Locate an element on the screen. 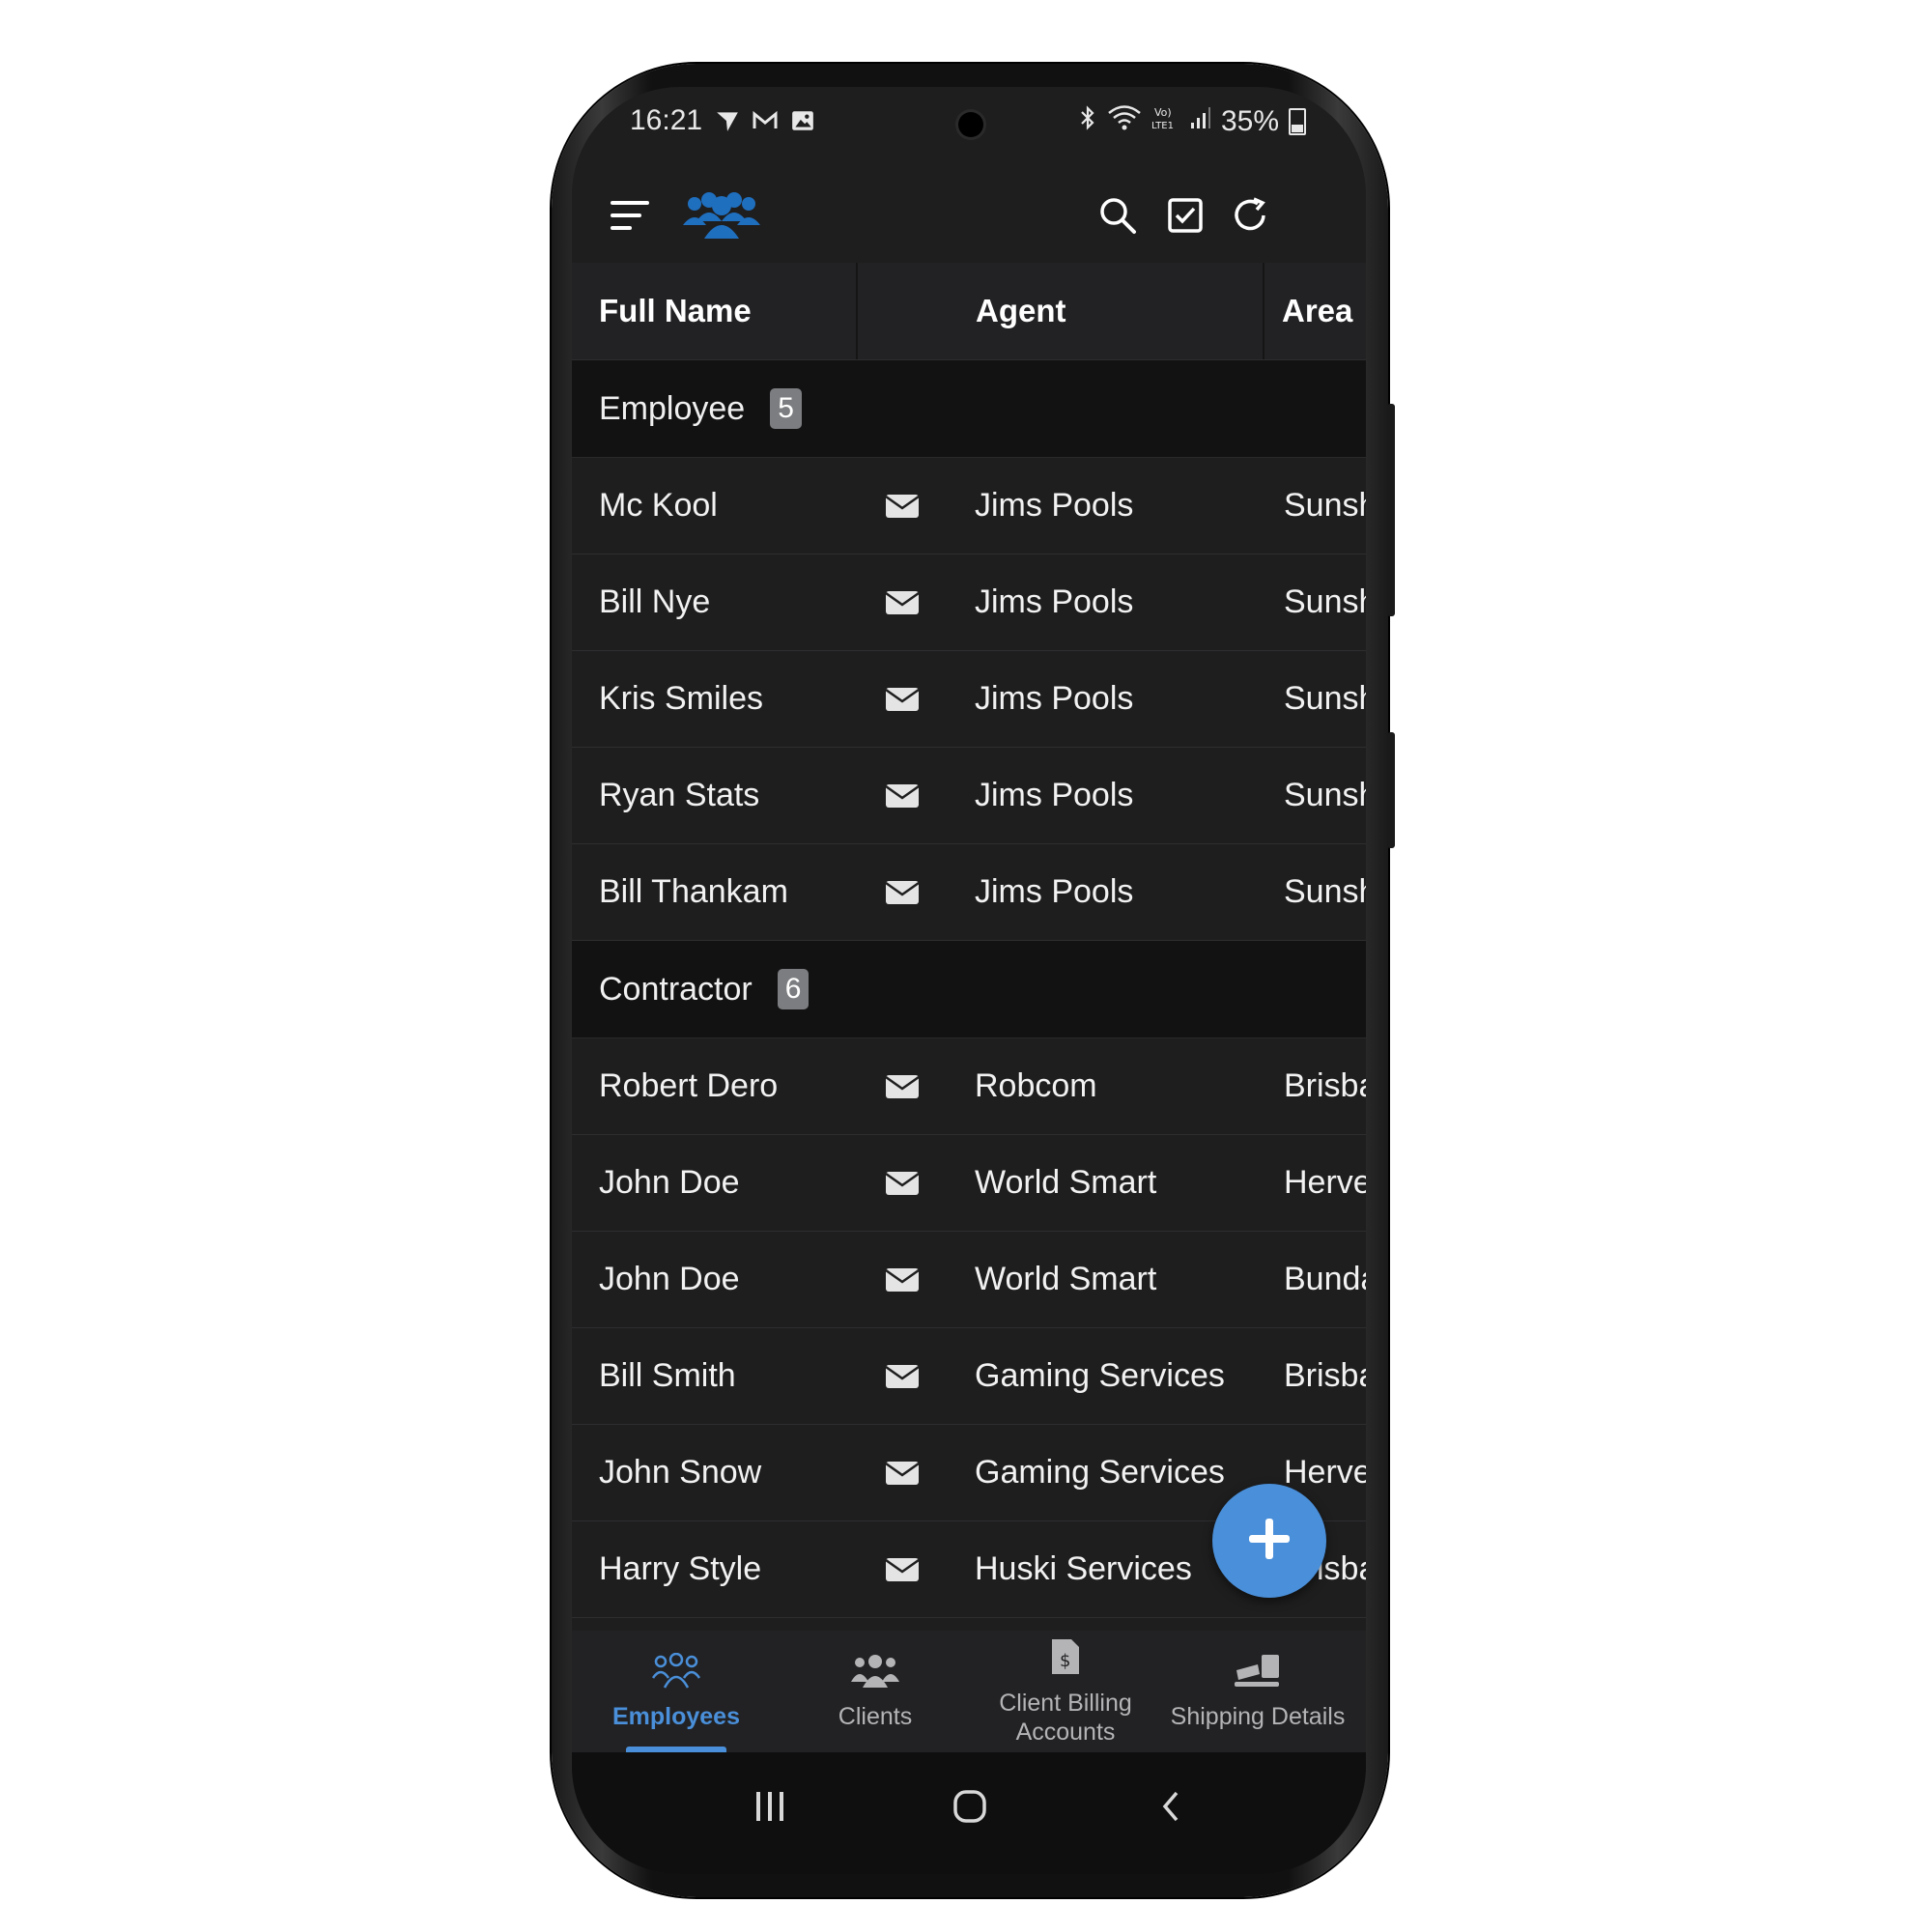 This screenshot has height=1932, width=1932. signal-icon is located at coordinates (1200, 121).